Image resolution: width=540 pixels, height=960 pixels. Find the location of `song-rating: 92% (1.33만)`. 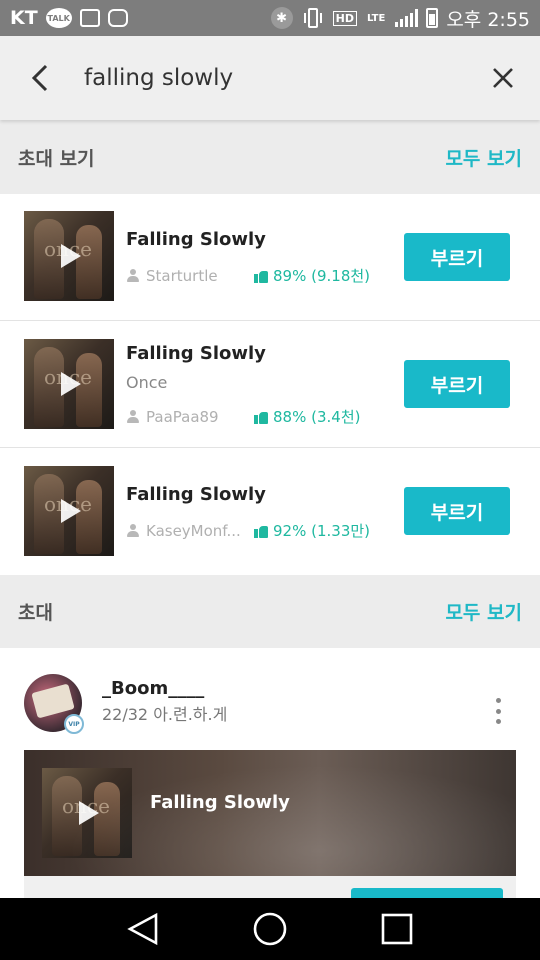

song-rating: 92% (1.33만) is located at coordinates (312, 530).